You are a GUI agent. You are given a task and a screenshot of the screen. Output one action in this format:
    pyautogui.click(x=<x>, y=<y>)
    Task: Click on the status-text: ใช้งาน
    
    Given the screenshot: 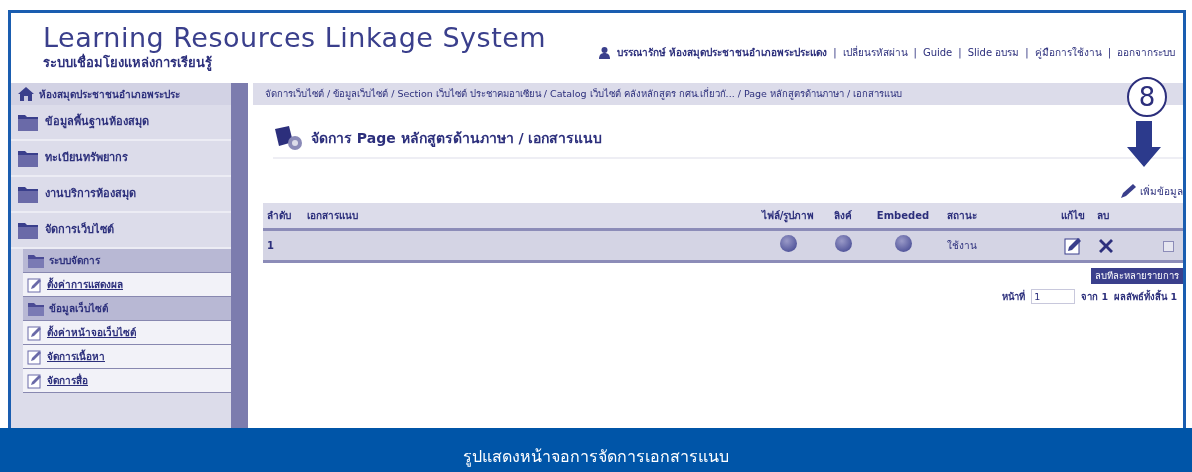 What is the action you would take?
    pyautogui.click(x=962, y=245)
    